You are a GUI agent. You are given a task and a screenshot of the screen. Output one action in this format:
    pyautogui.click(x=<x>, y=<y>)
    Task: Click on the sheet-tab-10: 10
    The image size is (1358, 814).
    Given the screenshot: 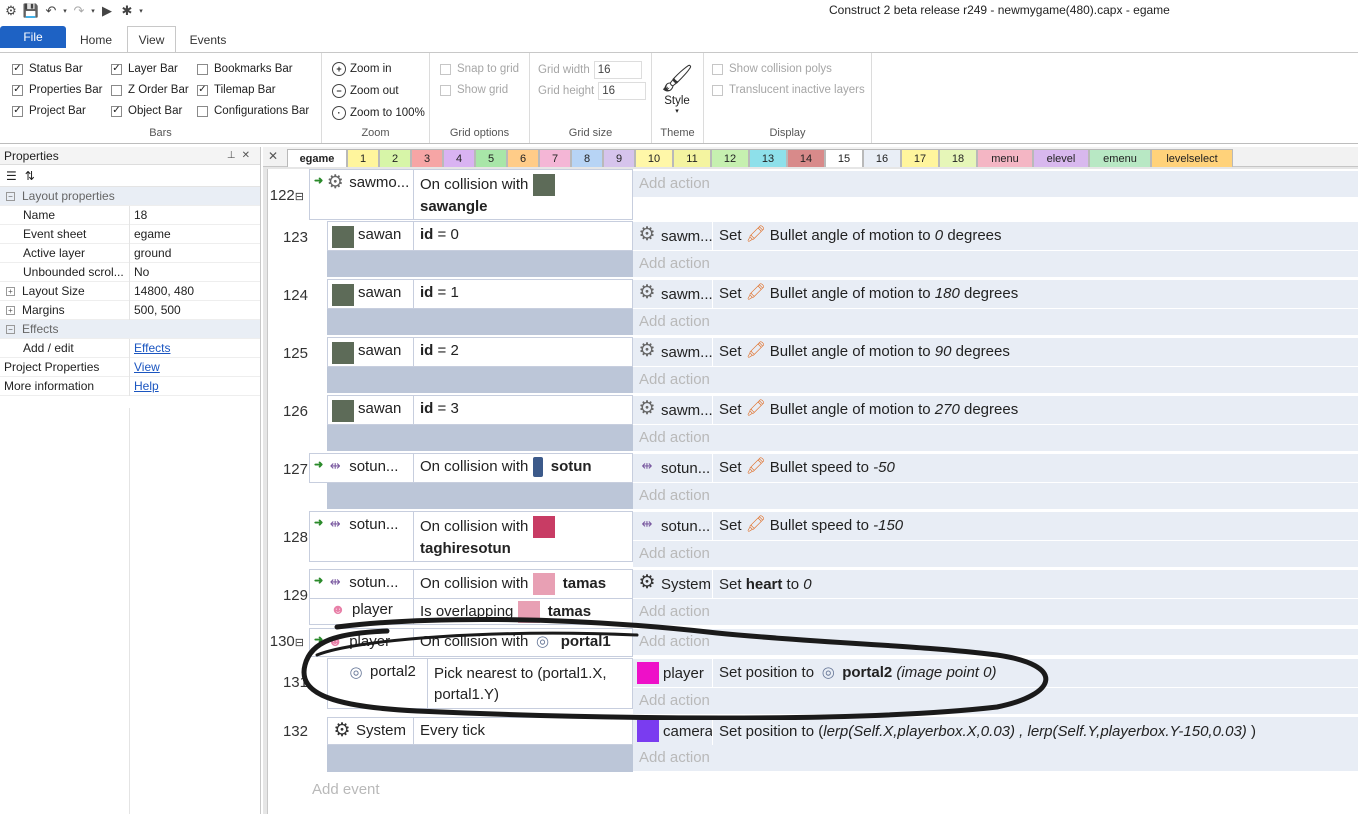 What is the action you would take?
    pyautogui.click(x=654, y=158)
    